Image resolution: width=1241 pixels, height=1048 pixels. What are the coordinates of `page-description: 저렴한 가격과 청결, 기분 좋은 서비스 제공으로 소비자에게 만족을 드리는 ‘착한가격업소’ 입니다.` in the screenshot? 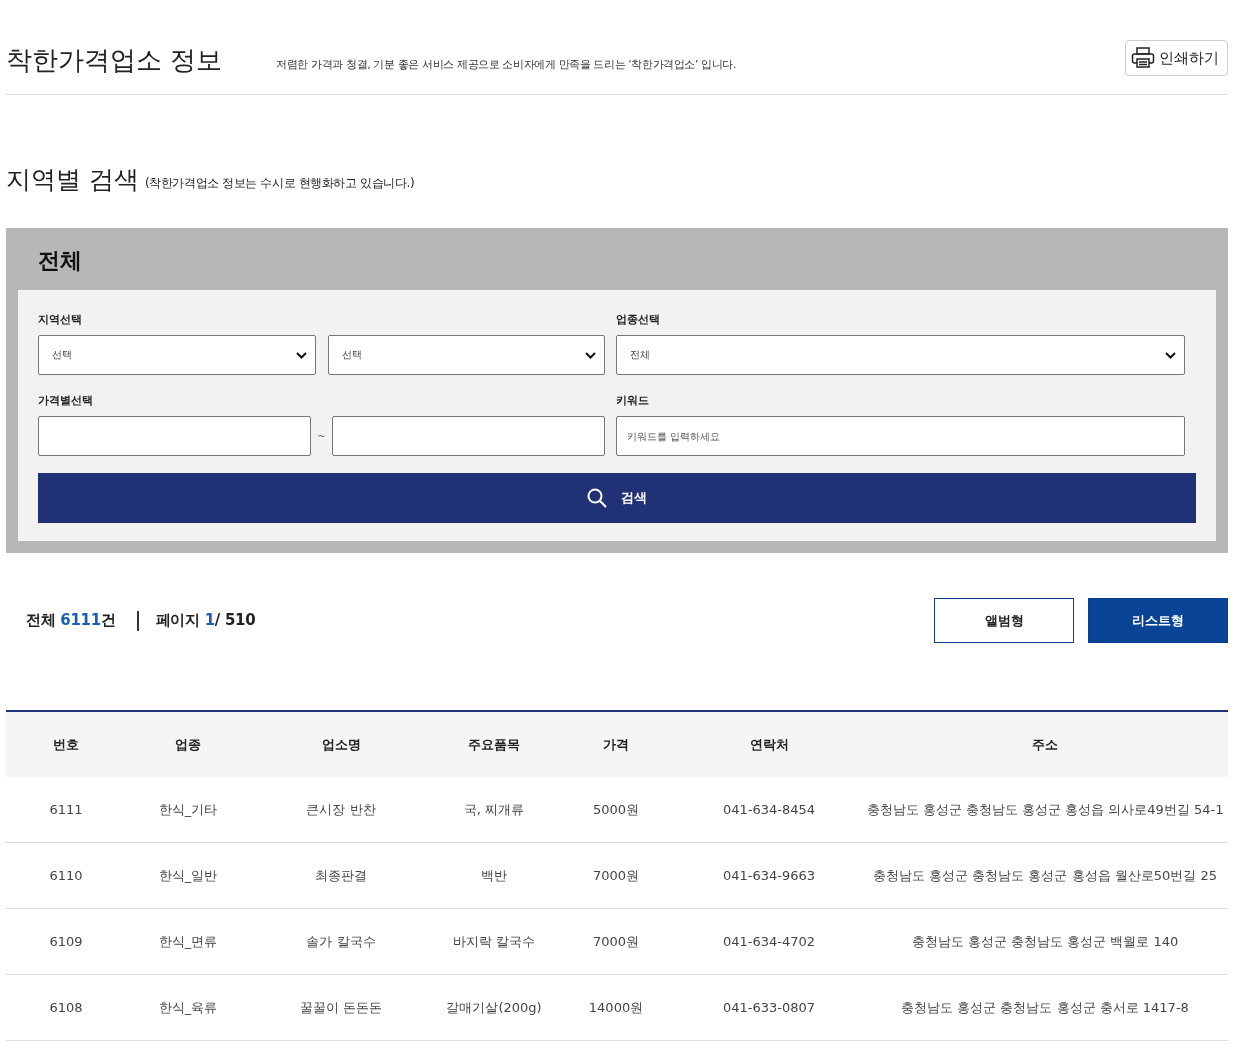 It's located at (506, 65).